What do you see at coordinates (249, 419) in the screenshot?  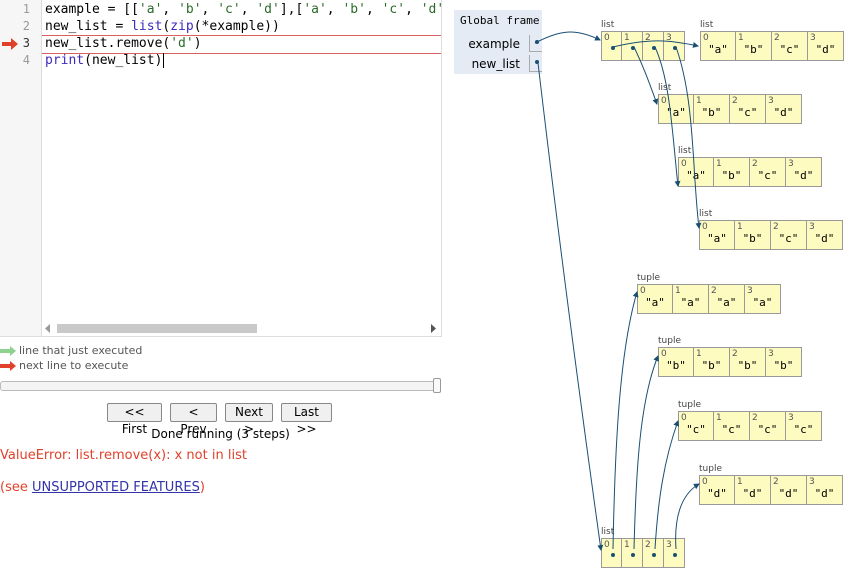 I see `next-button: Next >` at bounding box center [249, 419].